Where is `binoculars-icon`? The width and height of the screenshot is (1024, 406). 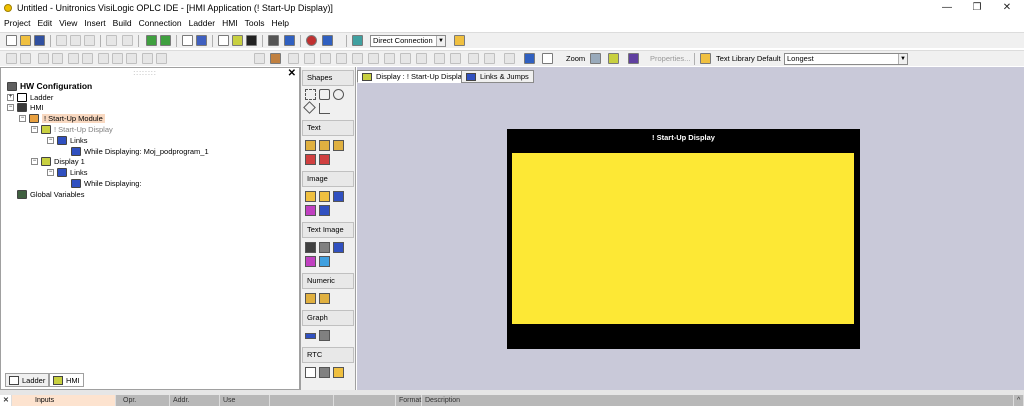
binoculars-icon is located at coordinates (302, 400).